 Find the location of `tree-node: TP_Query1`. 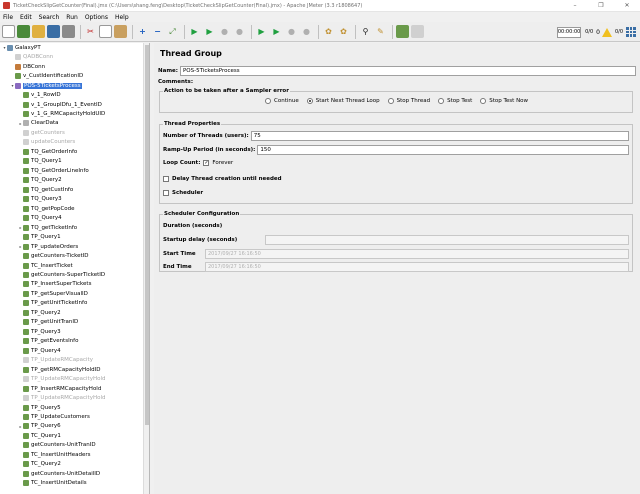

tree-node: TP_Query1 is located at coordinates (74, 236).